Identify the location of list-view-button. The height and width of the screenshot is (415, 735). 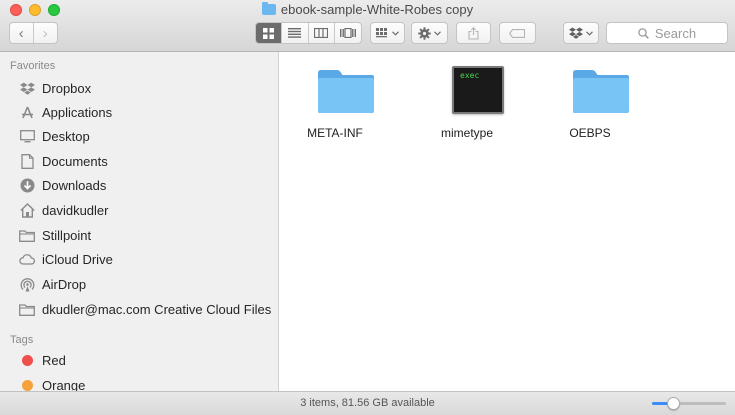
(295, 33).